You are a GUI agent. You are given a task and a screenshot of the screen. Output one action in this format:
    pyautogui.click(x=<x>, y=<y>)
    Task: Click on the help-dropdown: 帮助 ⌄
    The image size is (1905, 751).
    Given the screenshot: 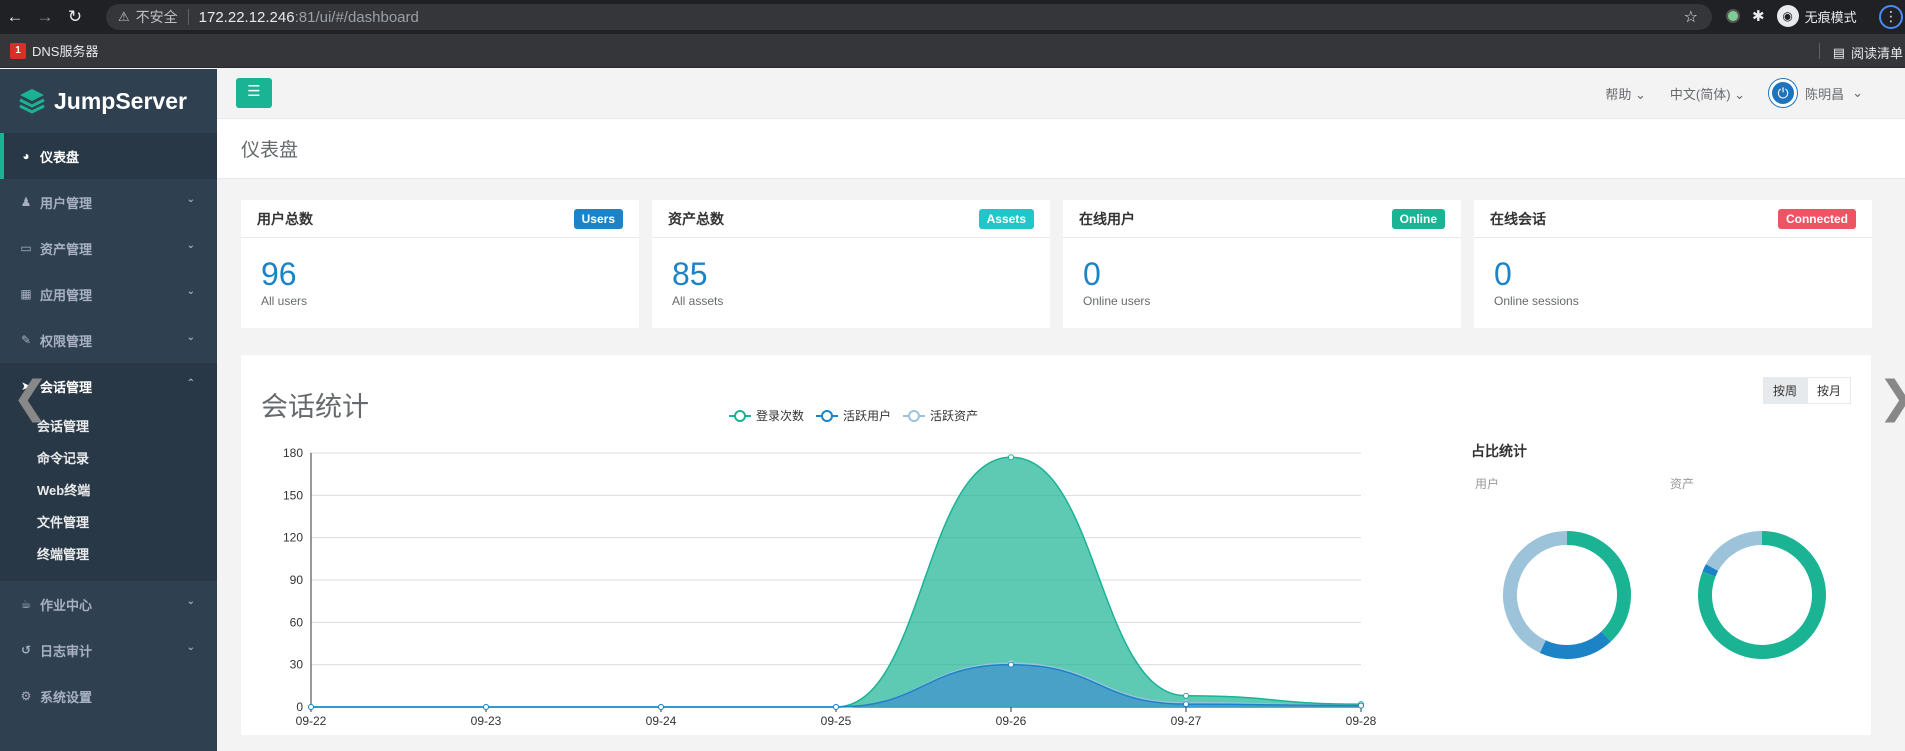 What is the action you would take?
    pyautogui.click(x=1625, y=93)
    